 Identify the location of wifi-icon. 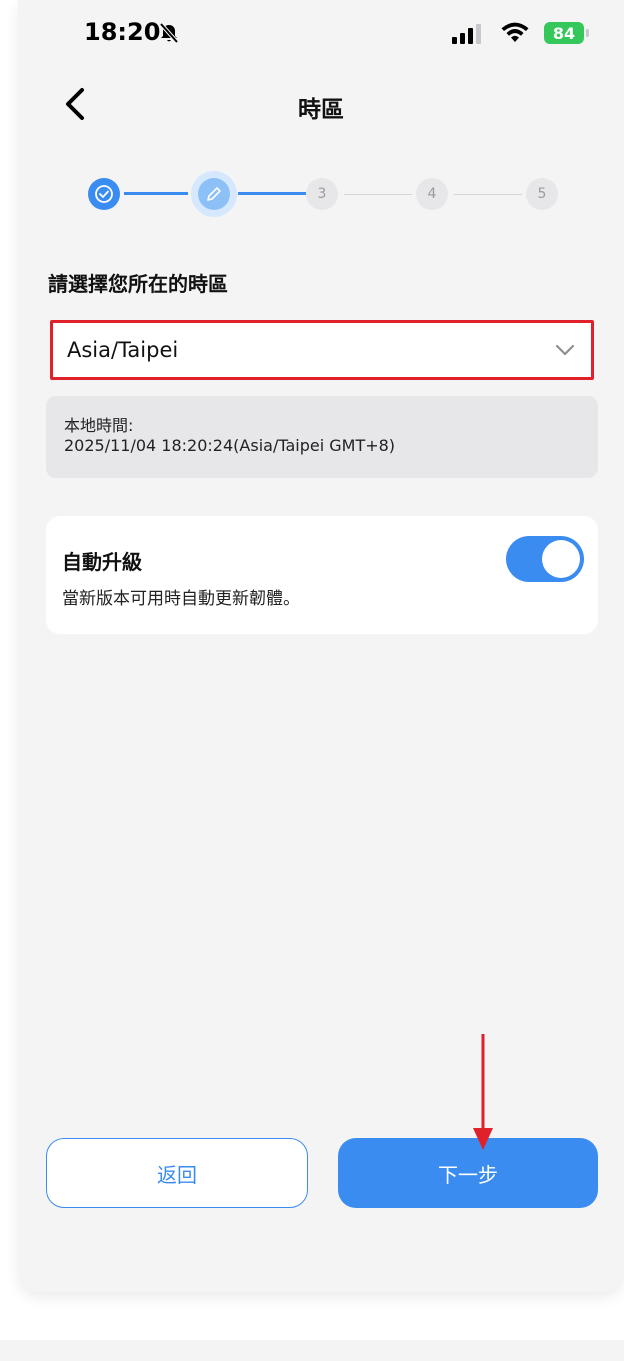
(515, 32).